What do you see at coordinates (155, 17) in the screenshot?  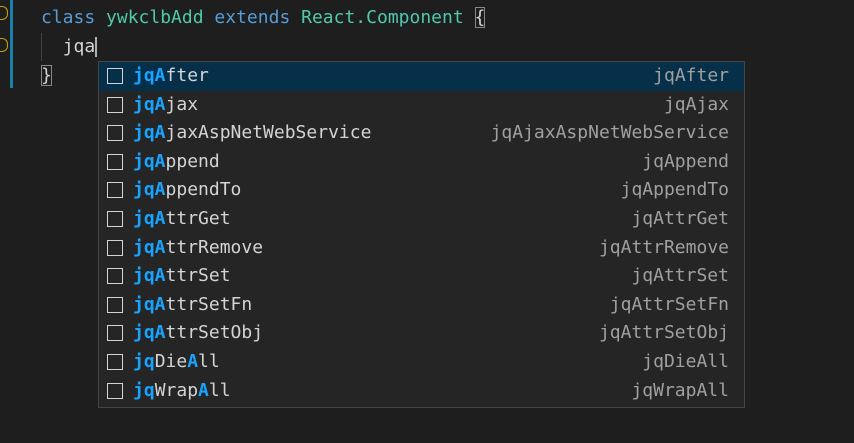 I see `class-name: ywkclbAdd` at bounding box center [155, 17].